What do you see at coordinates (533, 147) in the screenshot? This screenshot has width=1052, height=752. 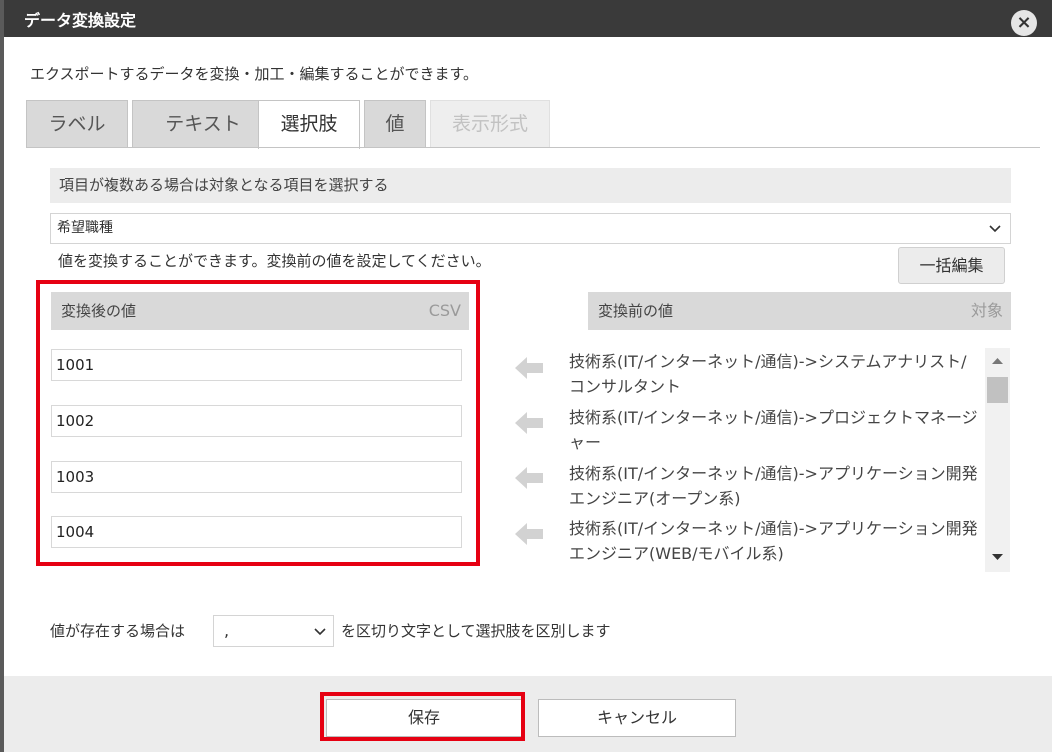 I see `tab-underline` at bounding box center [533, 147].